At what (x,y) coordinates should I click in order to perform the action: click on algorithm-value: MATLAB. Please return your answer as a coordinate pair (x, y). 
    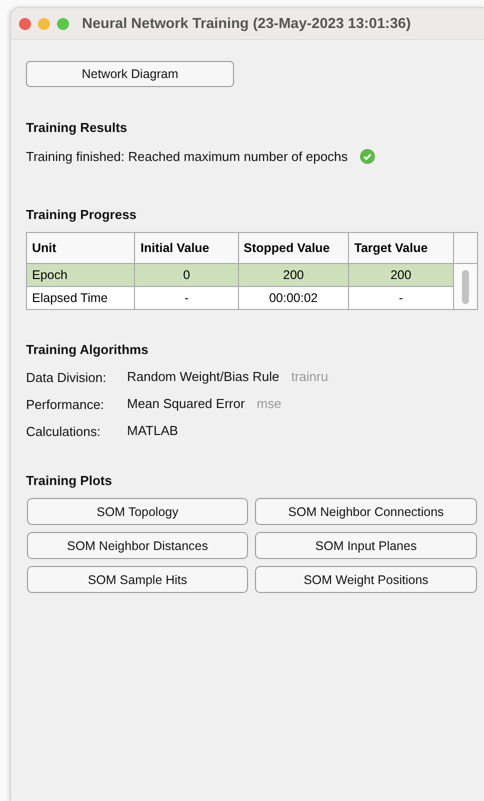
    Looking at the image, I should click on (152, 430).